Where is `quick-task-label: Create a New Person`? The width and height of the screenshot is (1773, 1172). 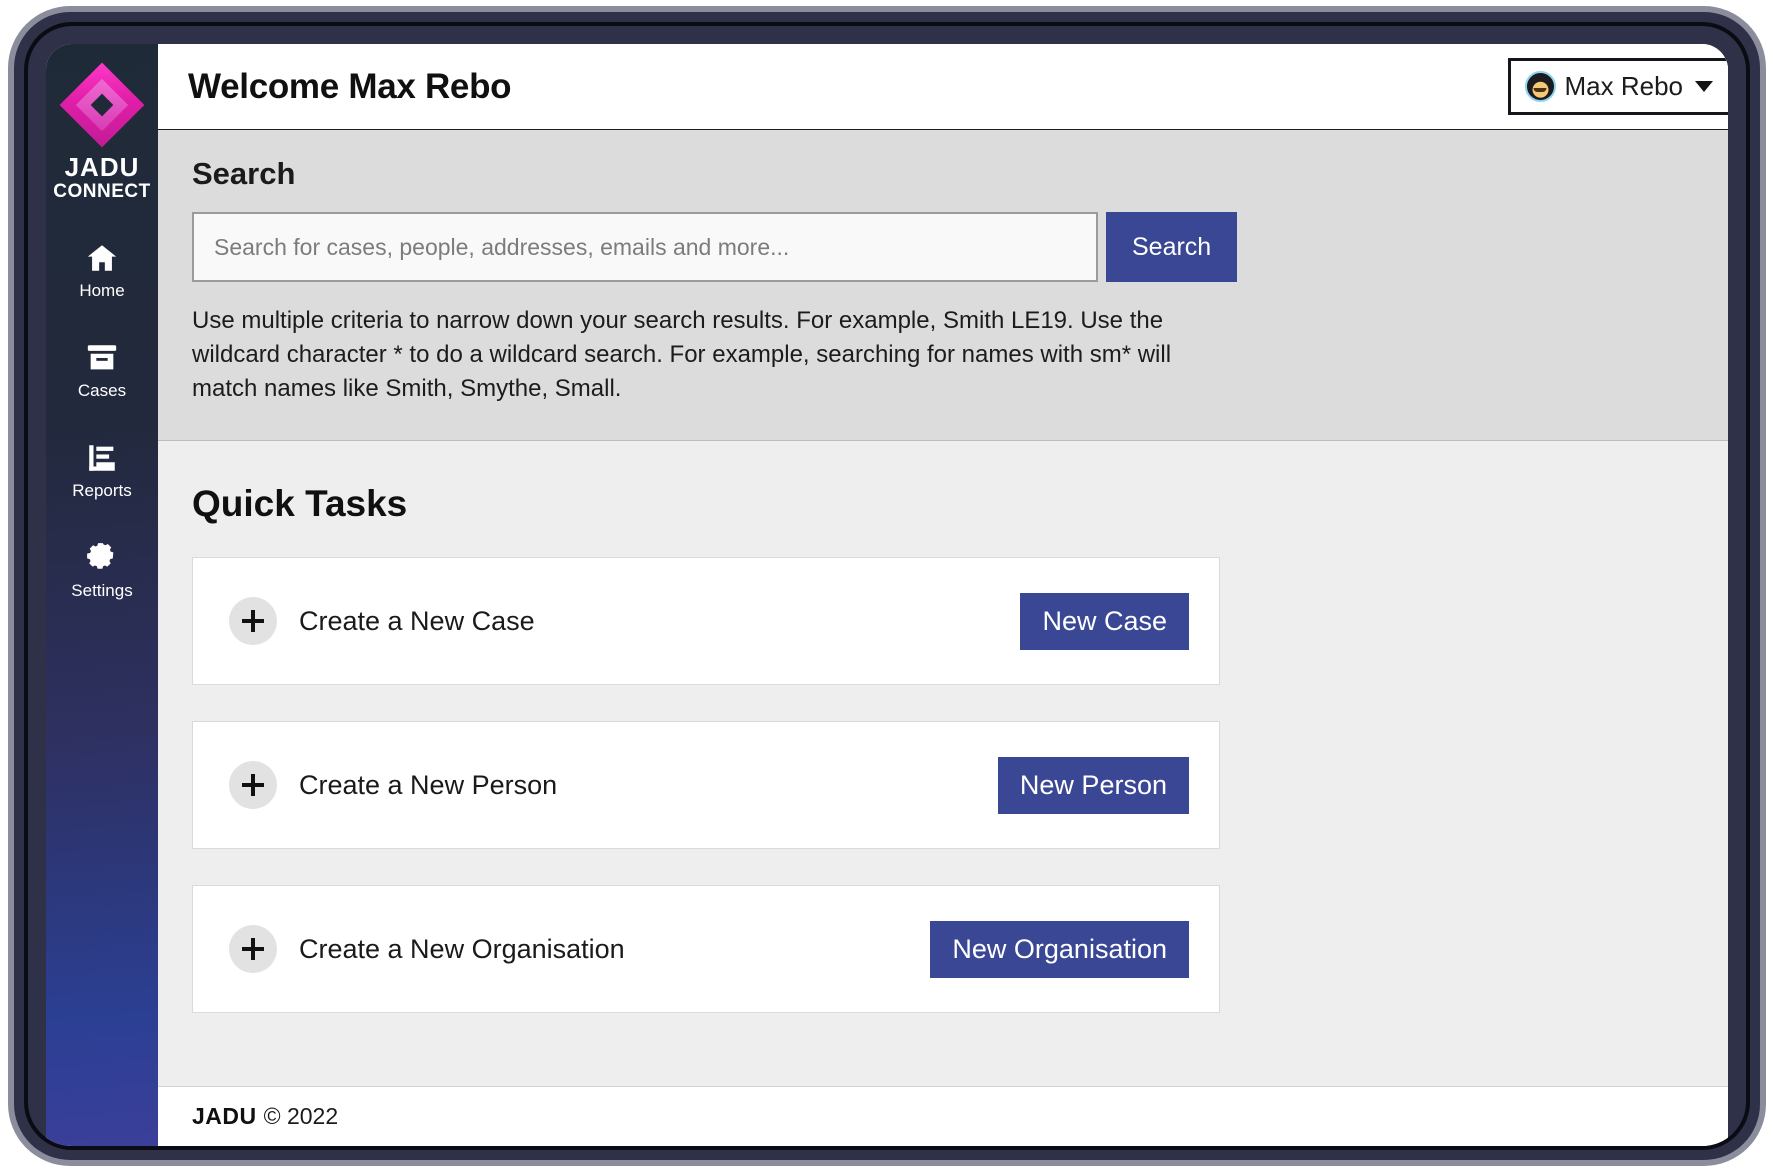
quick-task-label: Create a New Person is located at coordinates (428, 784).